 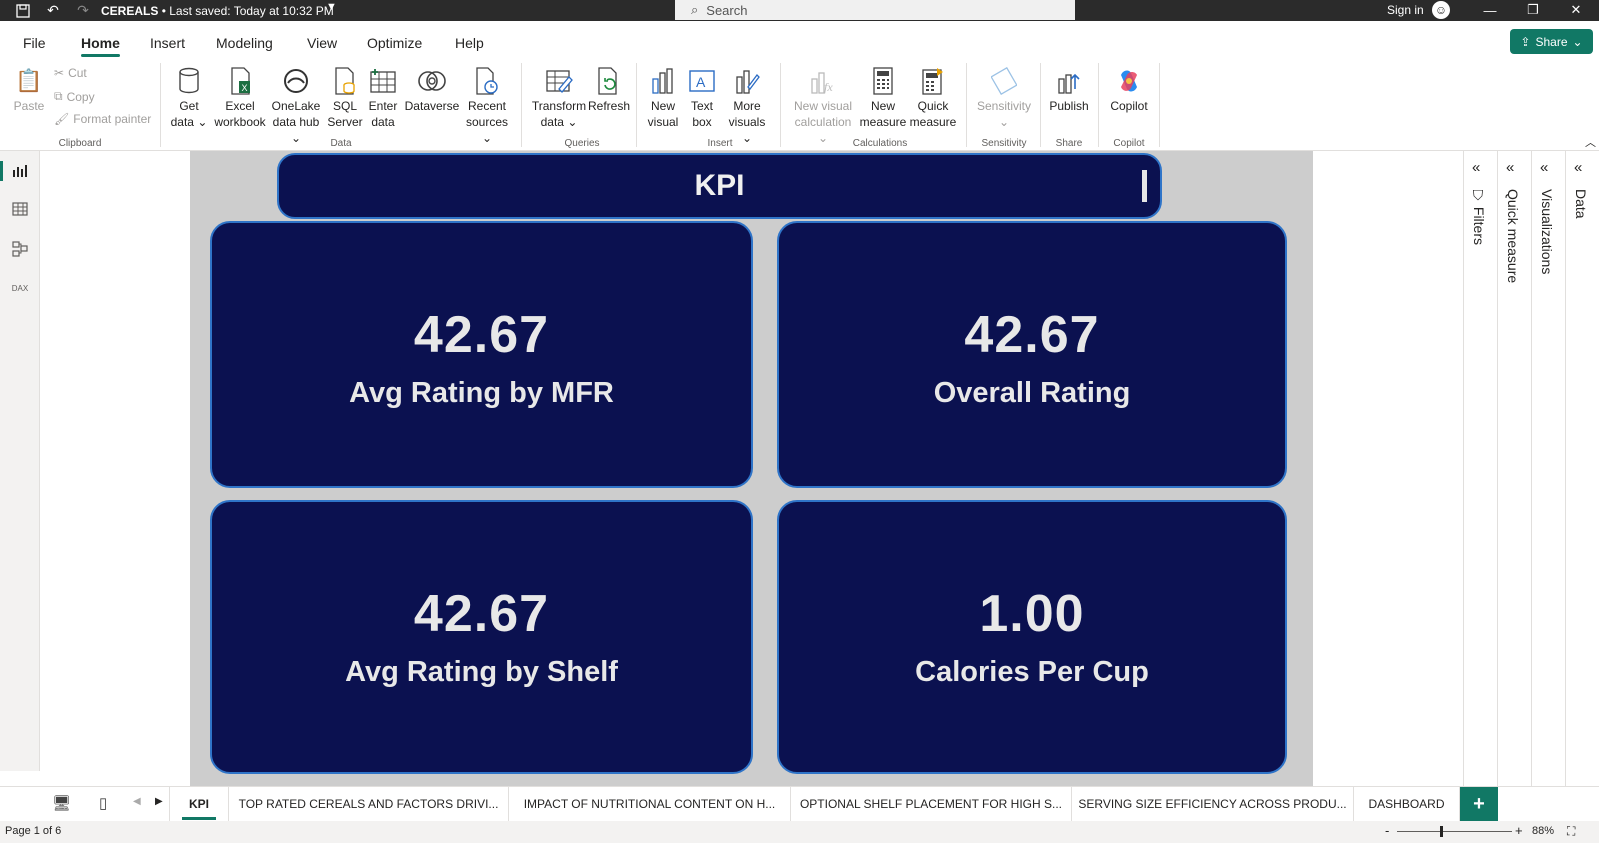 What do you see at coordinates (383, 81) in the screenshot?
I see `table-grid-icon` at bounding box center [383, 81].